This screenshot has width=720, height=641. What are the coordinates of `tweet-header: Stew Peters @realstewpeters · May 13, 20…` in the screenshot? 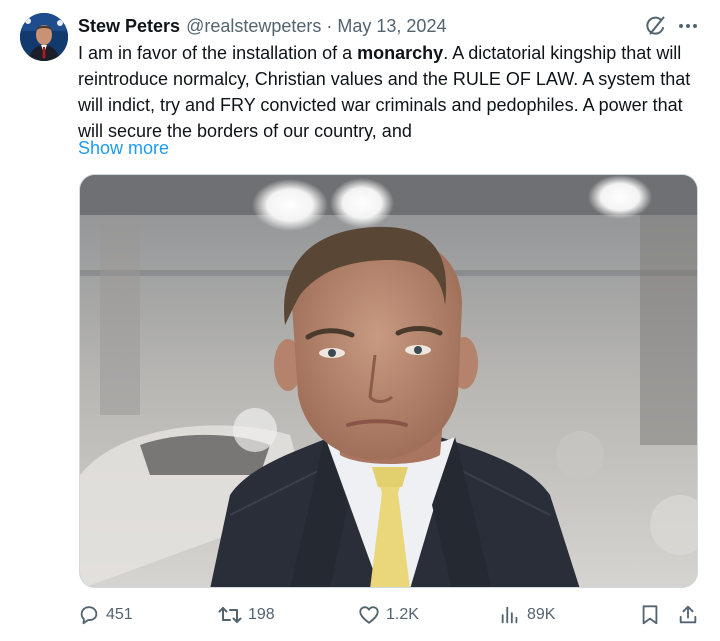 It's located at (262, 26).